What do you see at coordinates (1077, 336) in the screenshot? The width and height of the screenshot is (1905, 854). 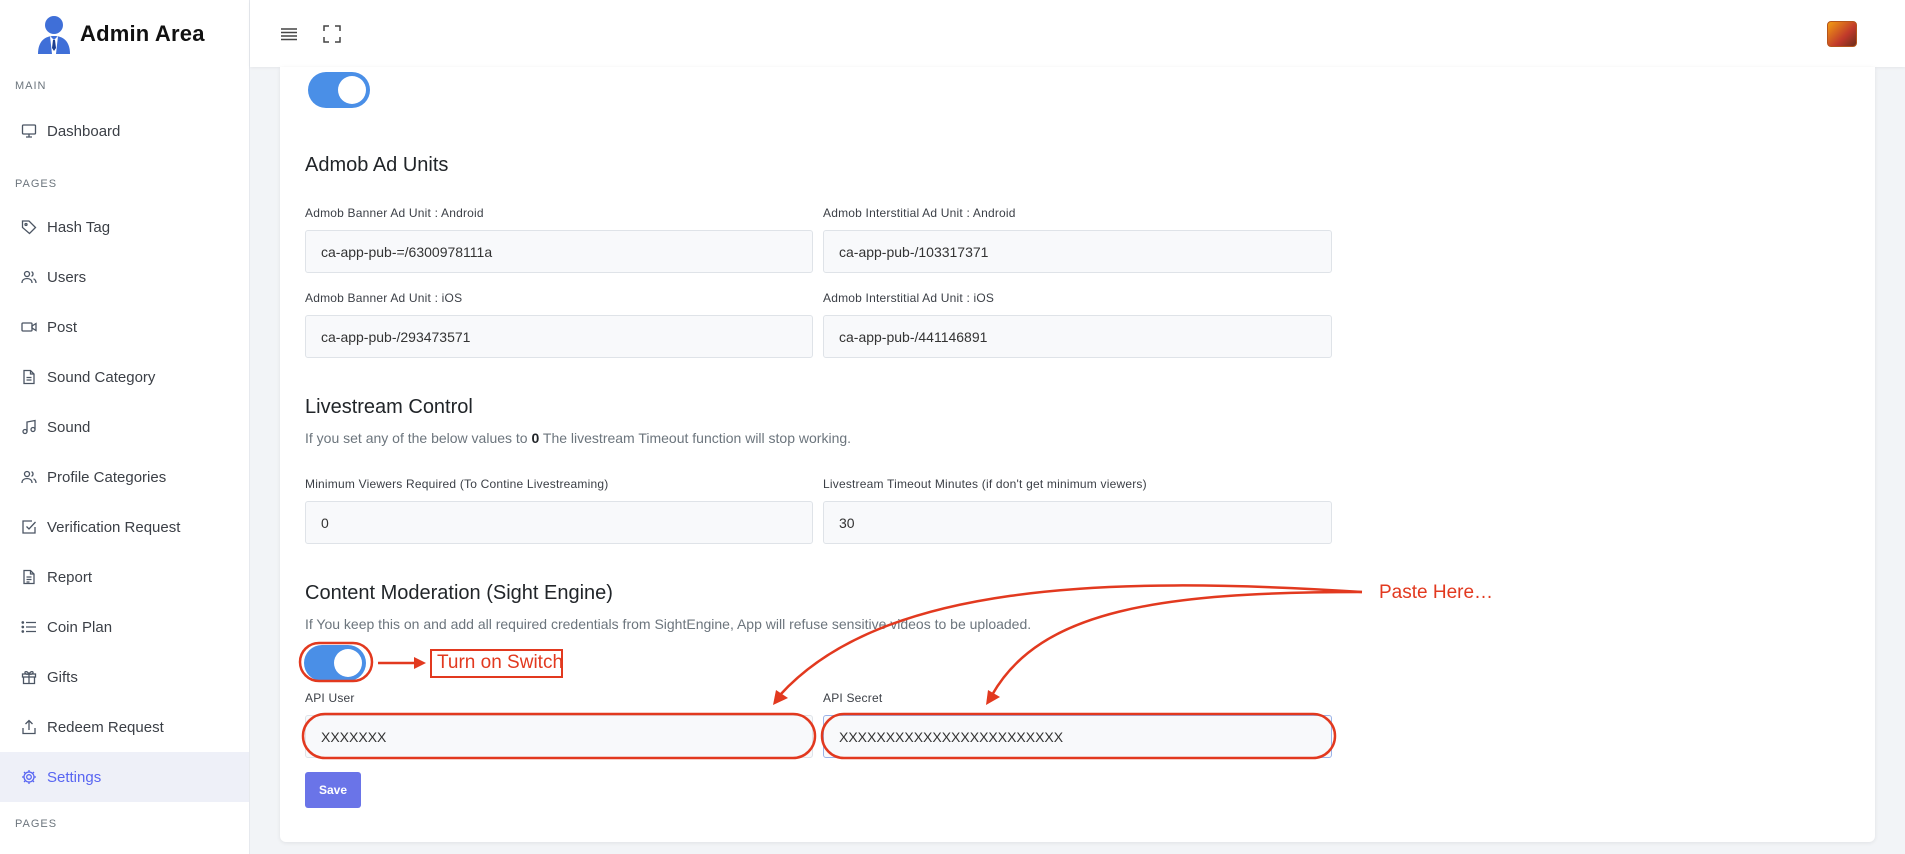 I see `interstitial-ios-input` at bounding box center [1077, 336].